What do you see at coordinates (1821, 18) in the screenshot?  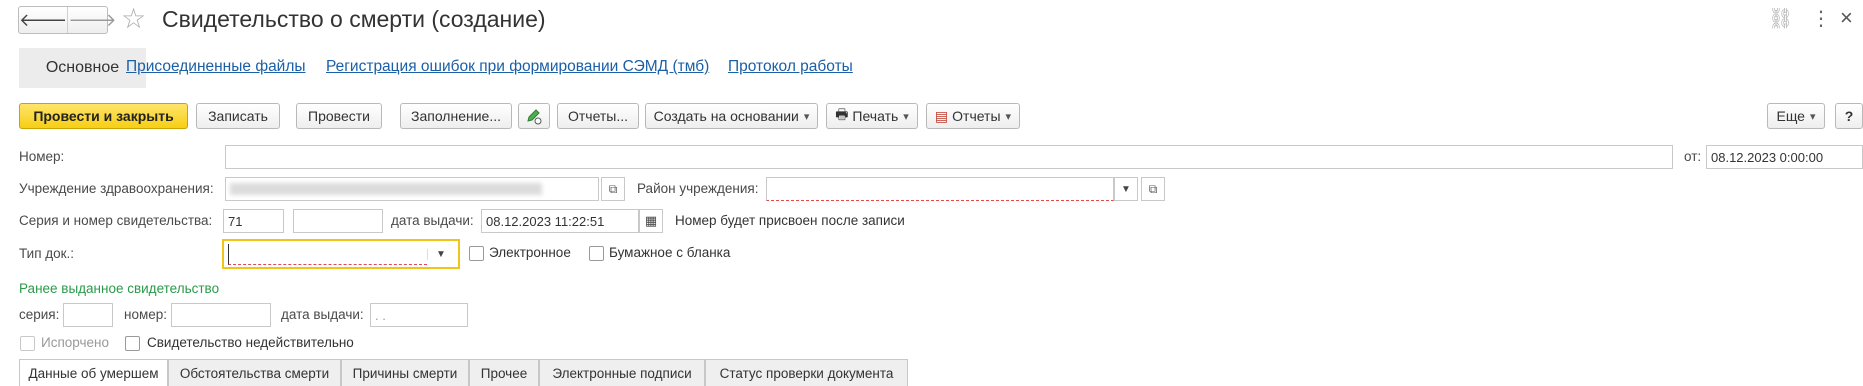 I see `more-vertical-icon: ⋮` at bounding box center [1821, 18].